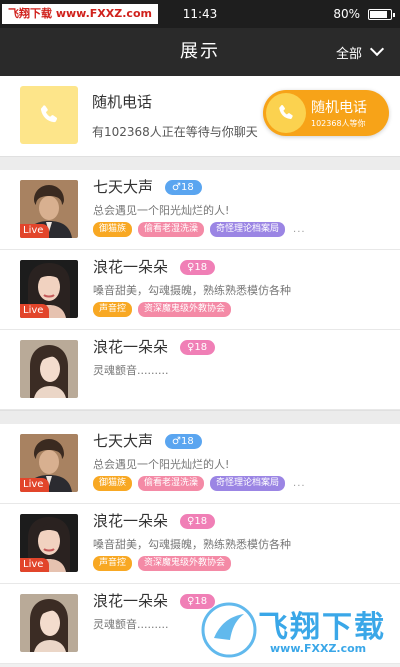 The image size is (400, 667). I want to click on random-call-subtitle: 有102368人正在等待与你聊天, so click(175, 132).